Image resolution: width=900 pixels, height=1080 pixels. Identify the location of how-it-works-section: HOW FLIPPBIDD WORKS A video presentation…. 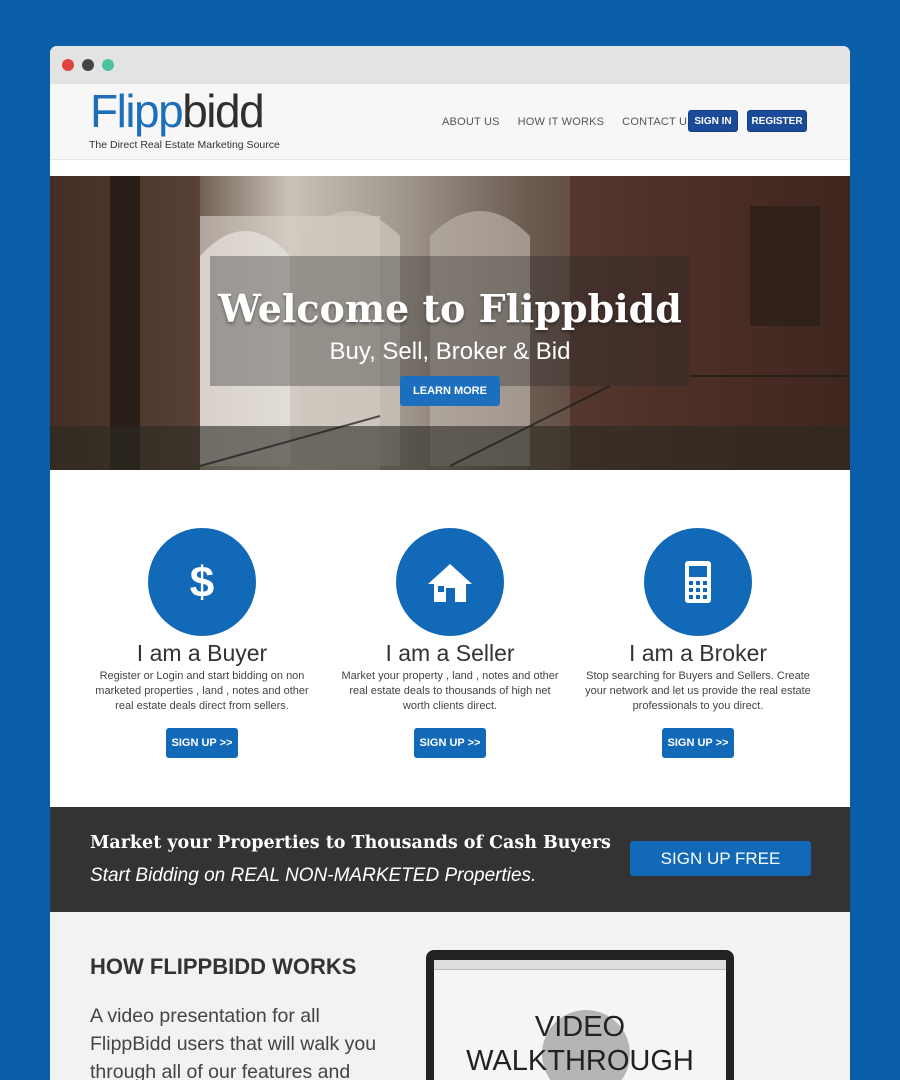
(450, 996).